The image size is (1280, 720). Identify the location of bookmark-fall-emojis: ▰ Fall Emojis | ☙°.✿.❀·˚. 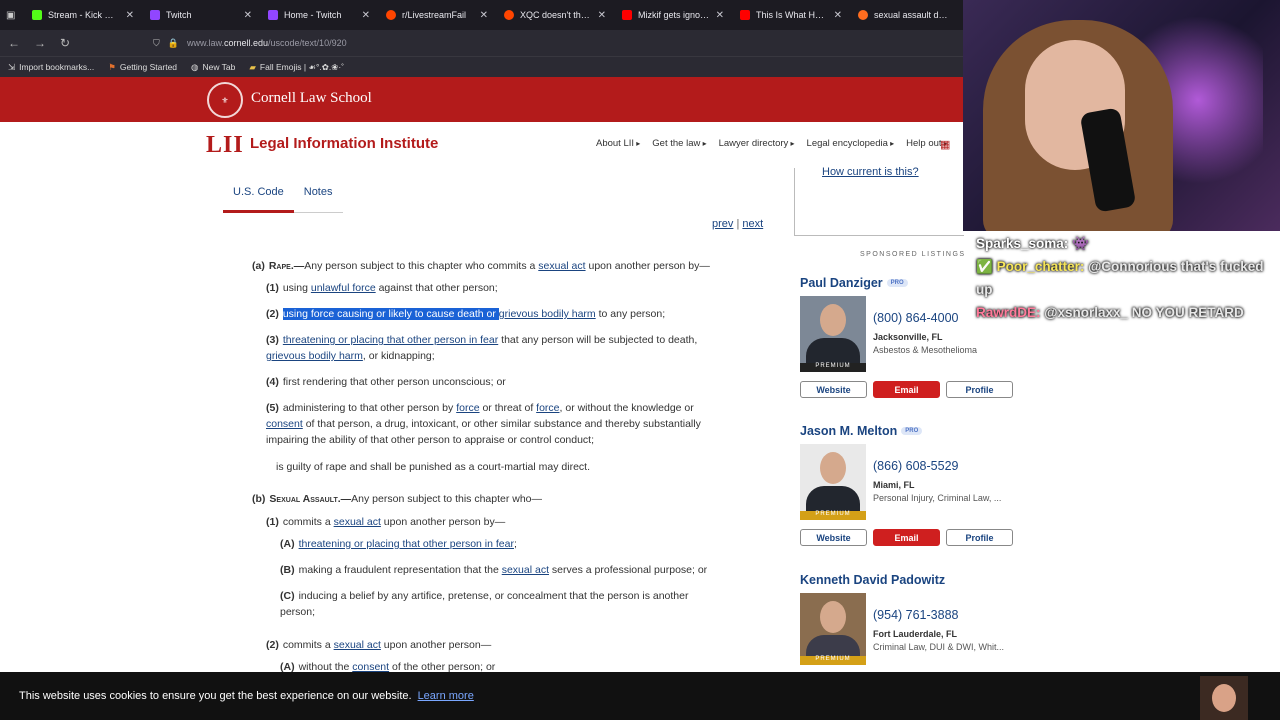
(296, 67).